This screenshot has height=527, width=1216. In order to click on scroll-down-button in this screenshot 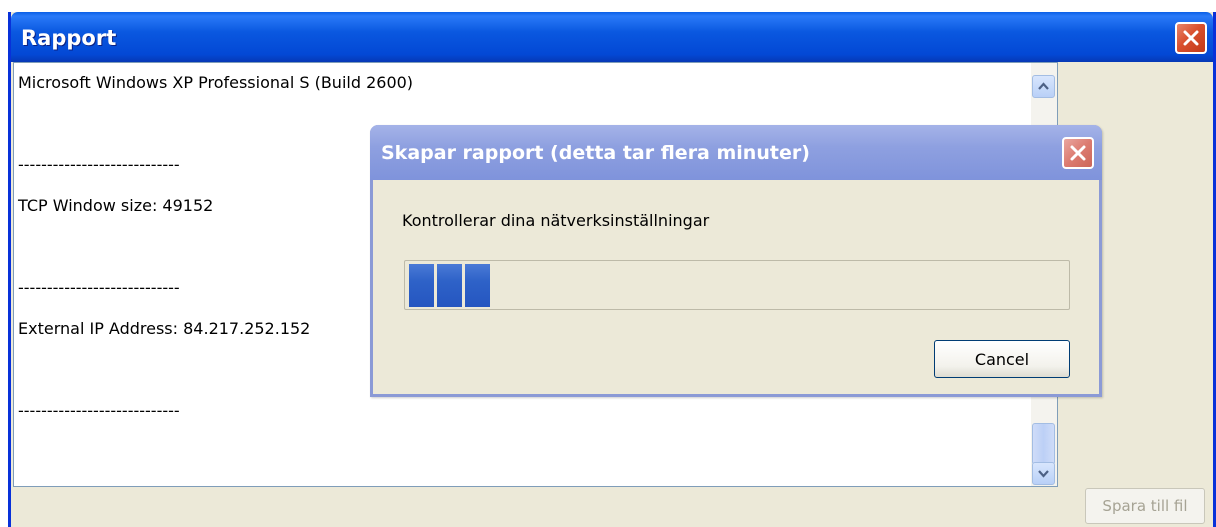, I will do `click(1043, 473)`.